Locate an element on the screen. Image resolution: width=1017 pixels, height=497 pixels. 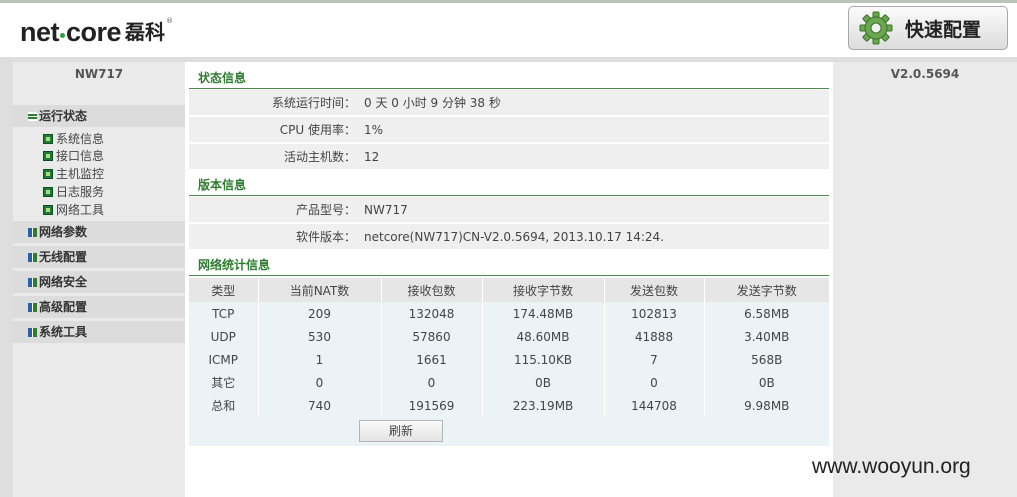
sidebar-item-interface-info: 接口信息 is located at coordinates (73, 156).